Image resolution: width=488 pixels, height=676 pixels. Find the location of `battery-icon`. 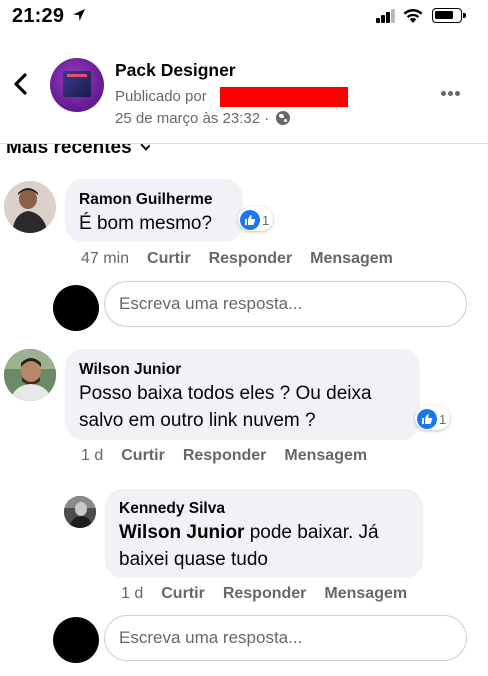

battery-icon is located at coordinates (449, 15).